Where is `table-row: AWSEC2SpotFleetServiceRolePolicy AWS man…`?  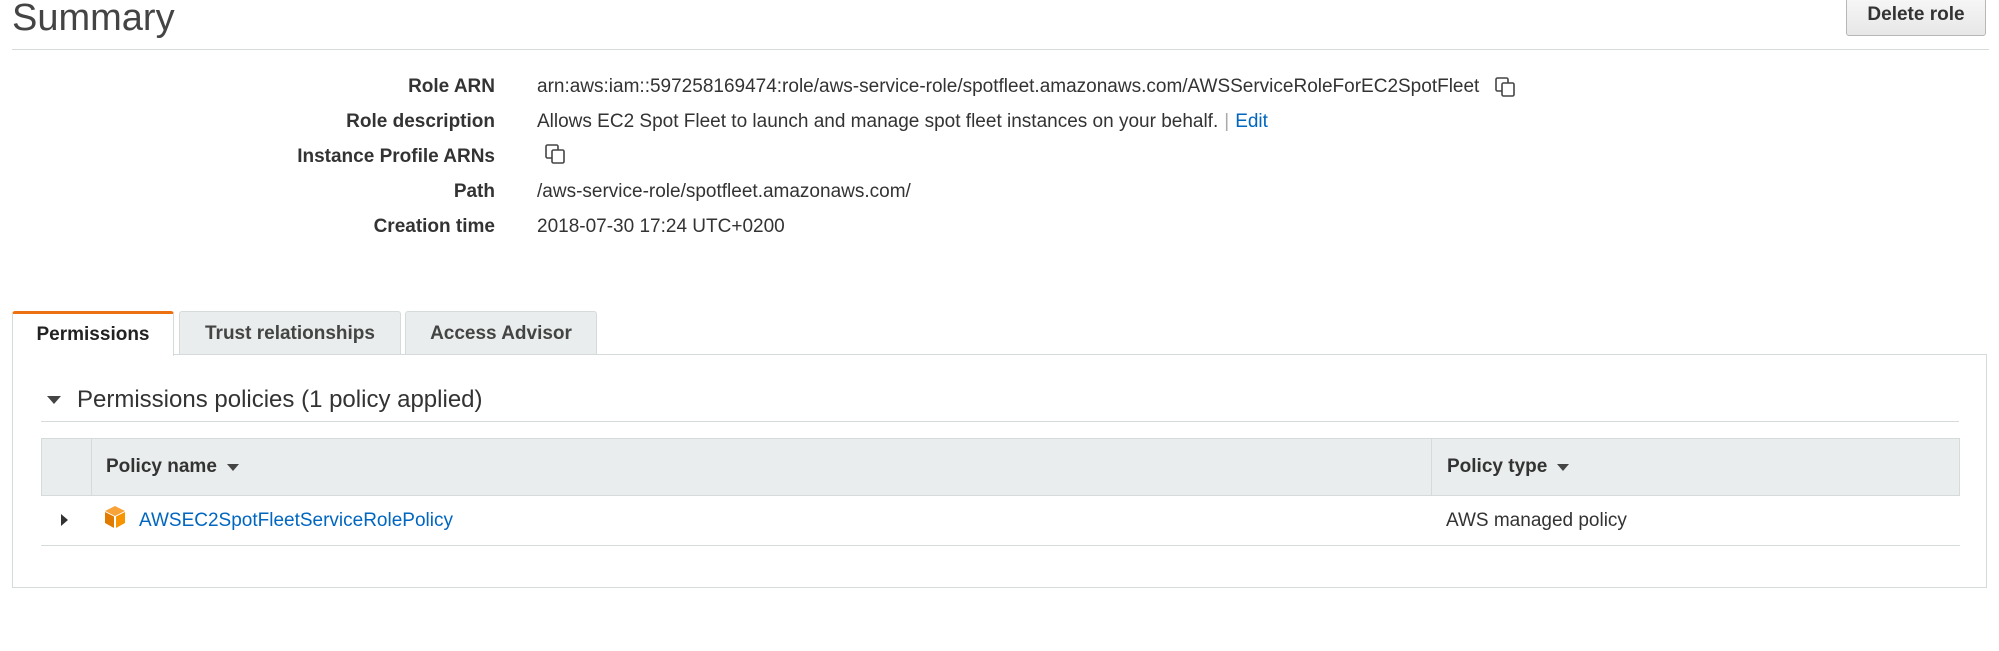 table-row: AWSEC2SpotFleetServiceRolePolicy AWS man… is located at coordinates (1000, 521).